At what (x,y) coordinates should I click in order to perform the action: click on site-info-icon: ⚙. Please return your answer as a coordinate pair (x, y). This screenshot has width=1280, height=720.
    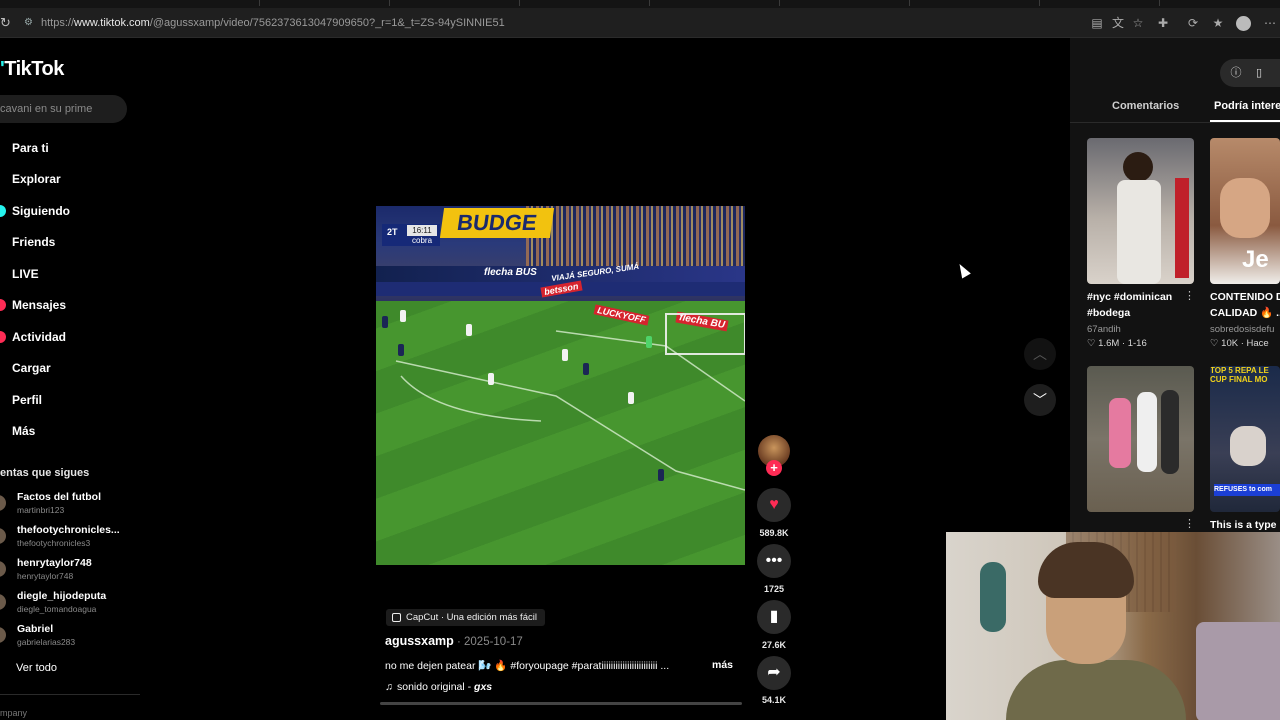
    Looking at the image, I should click on (29, 23).